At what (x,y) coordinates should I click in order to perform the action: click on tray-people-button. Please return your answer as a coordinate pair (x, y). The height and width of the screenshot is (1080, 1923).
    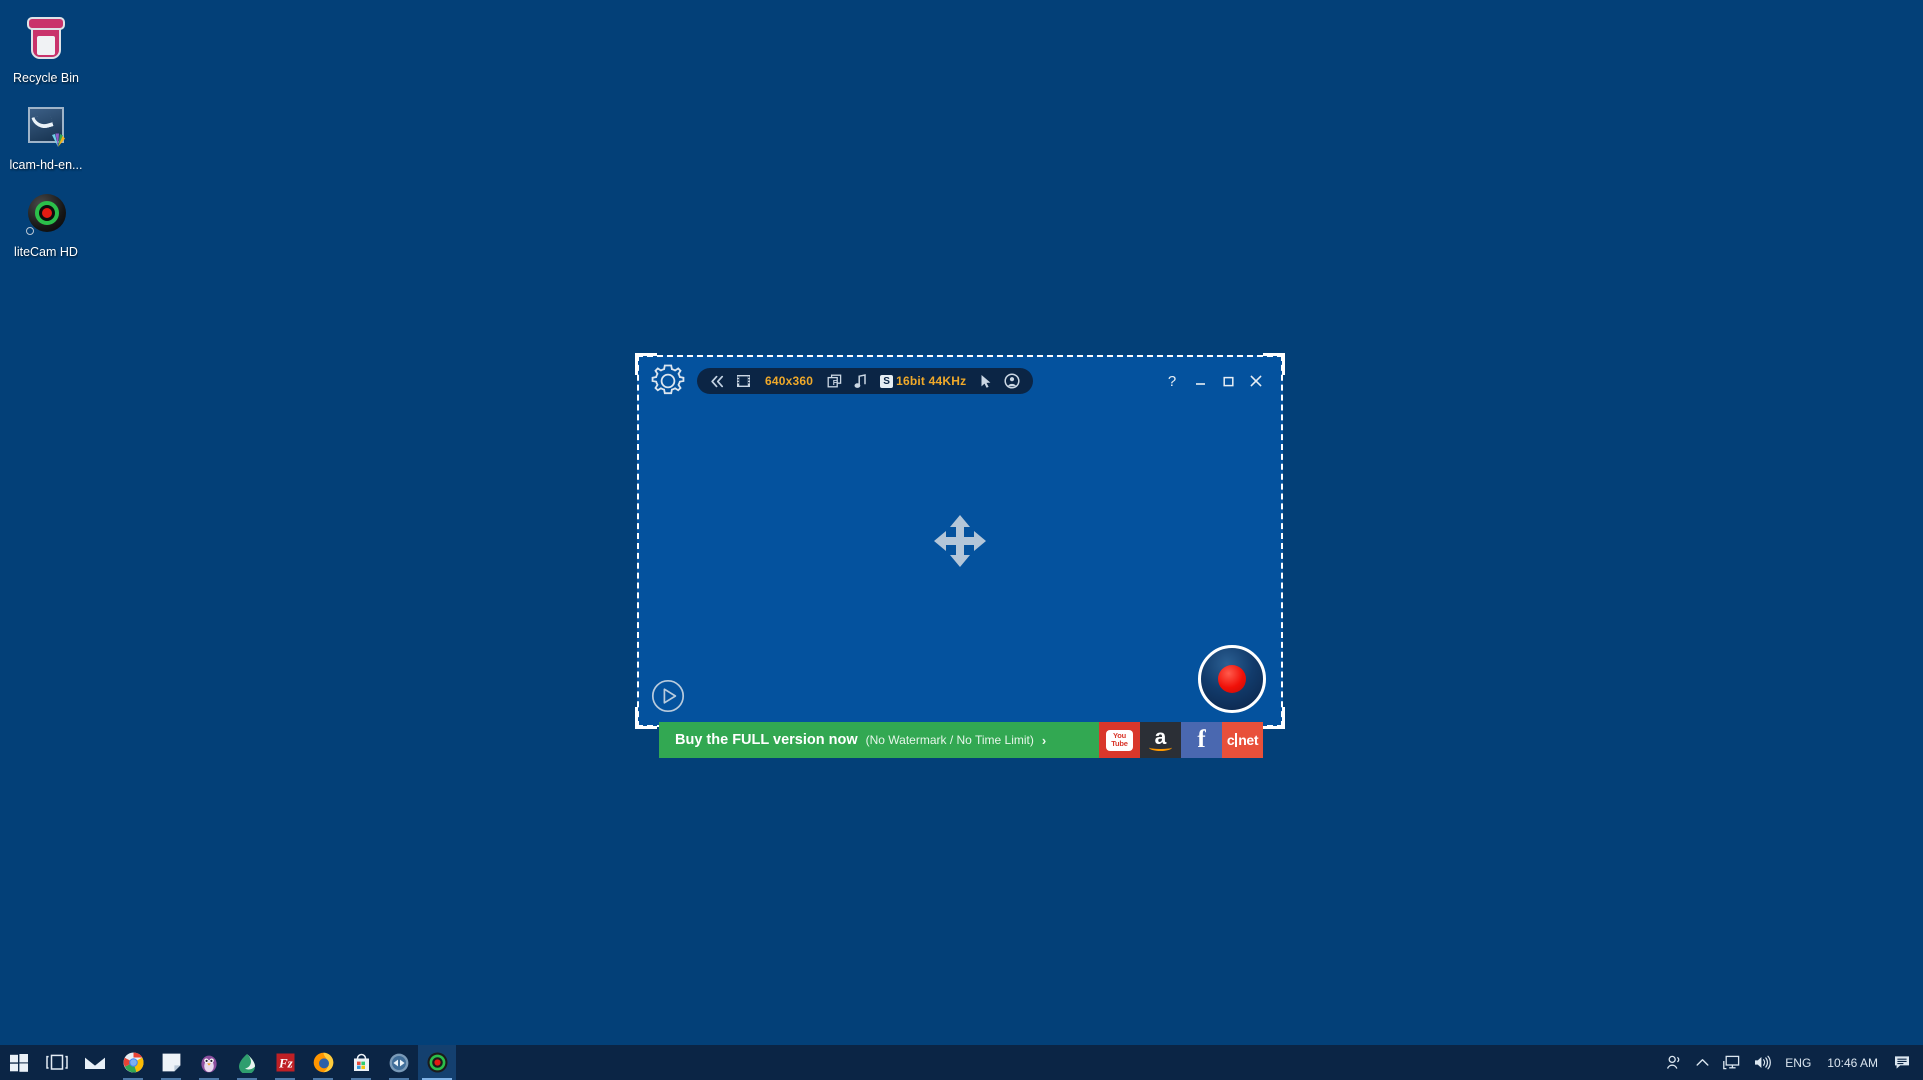
    Looking at the image, I should click on (1674, 1062).